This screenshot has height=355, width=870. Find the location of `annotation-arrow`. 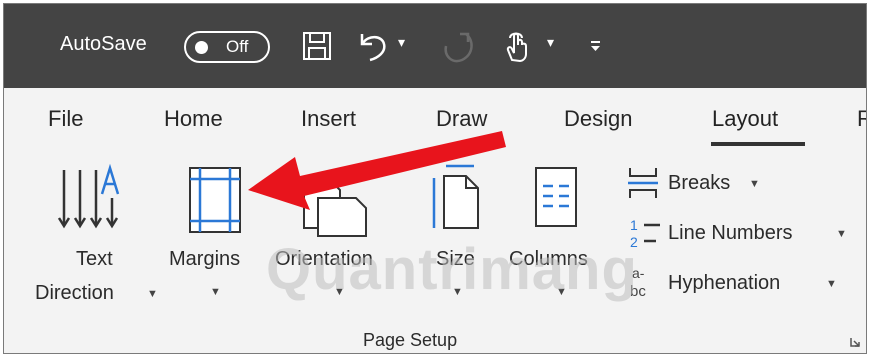

annotation-arrow is located at coordinates (377, 170).